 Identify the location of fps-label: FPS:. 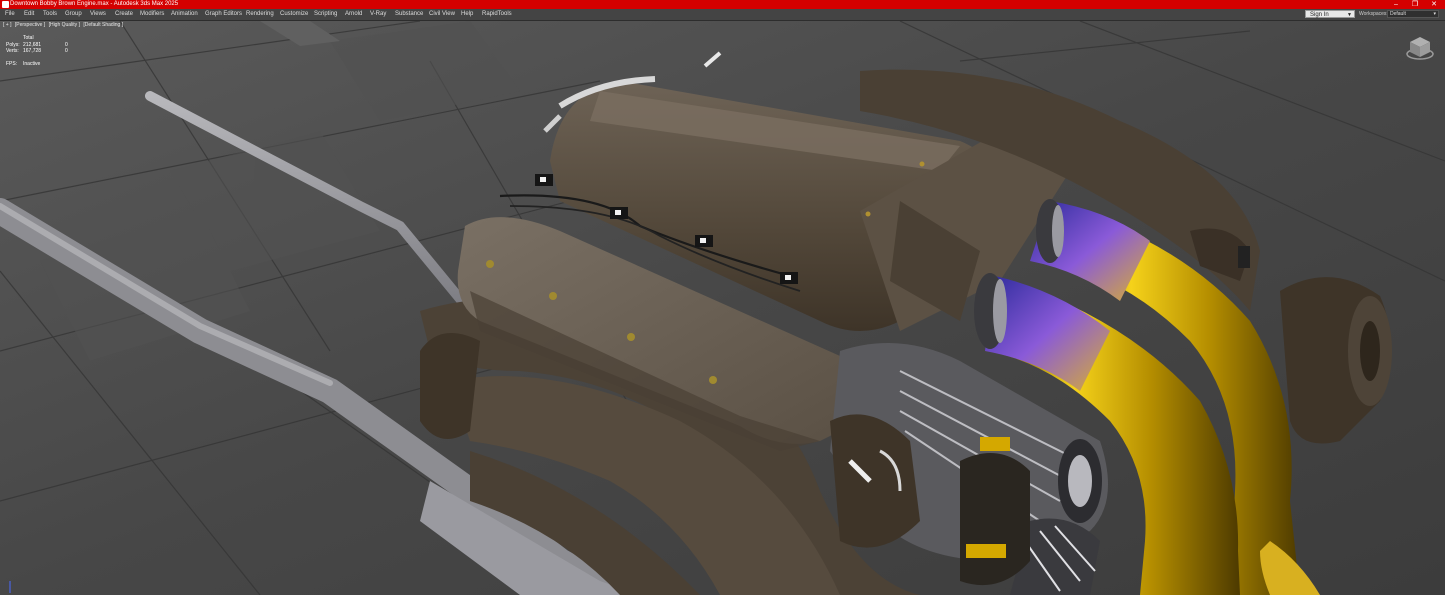
(12, 64).